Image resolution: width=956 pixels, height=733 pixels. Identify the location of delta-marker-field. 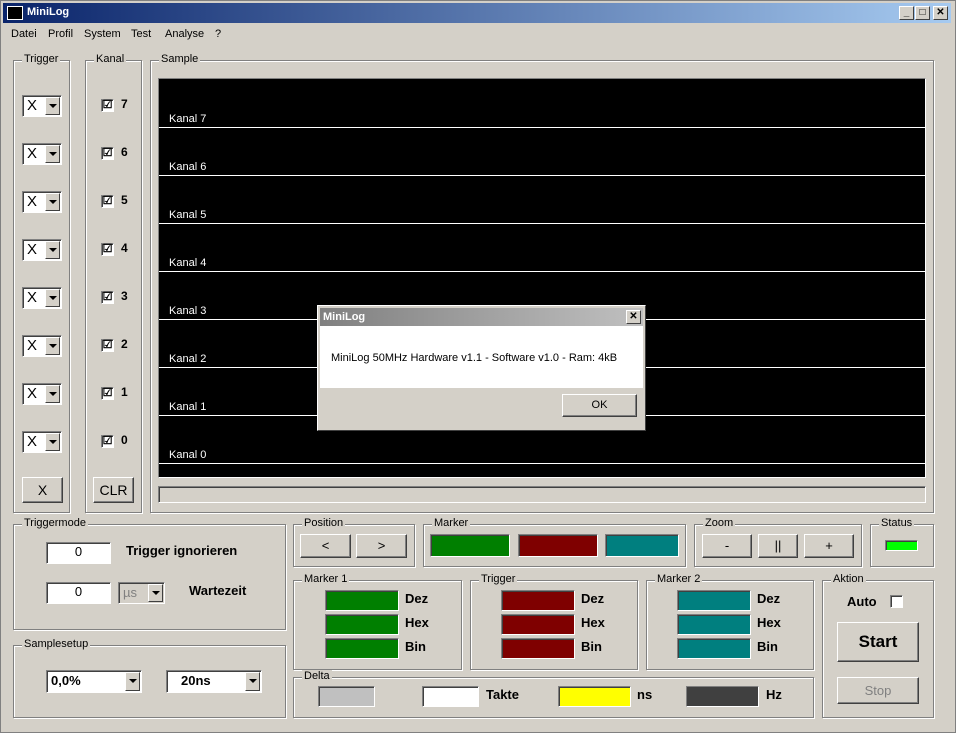
(346, 696).